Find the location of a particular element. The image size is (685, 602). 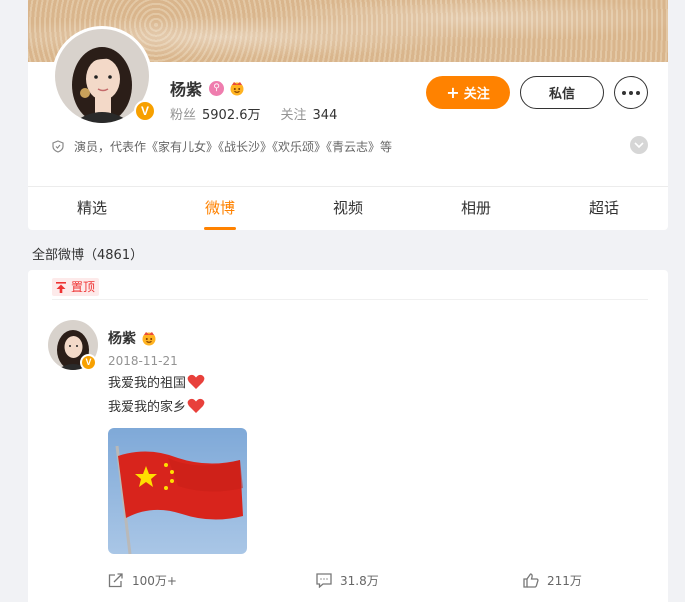

profile-tabs: 精选 微博 视频 相册 超话 is located at coordinates (348, 208).